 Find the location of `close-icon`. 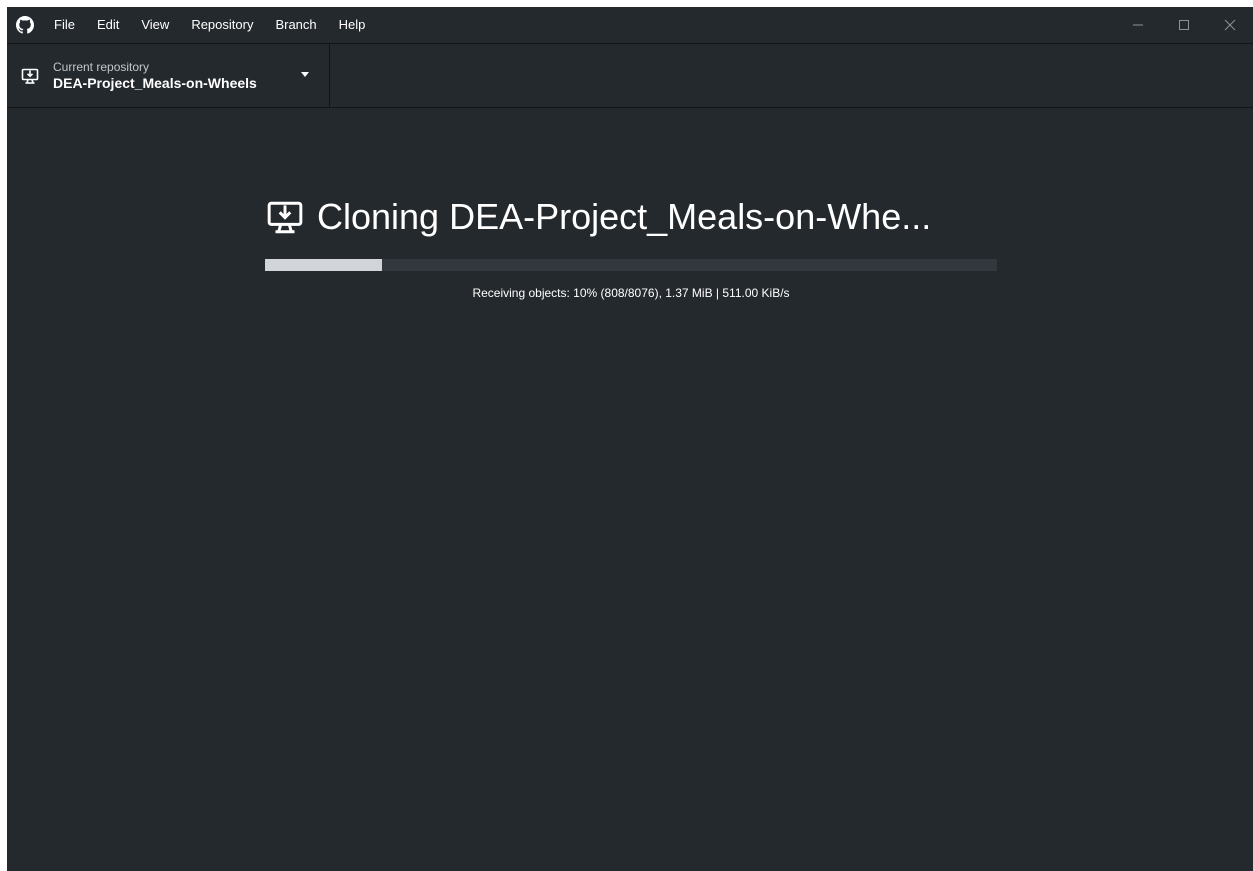

close-icon is located at coordinates (1230, 25).